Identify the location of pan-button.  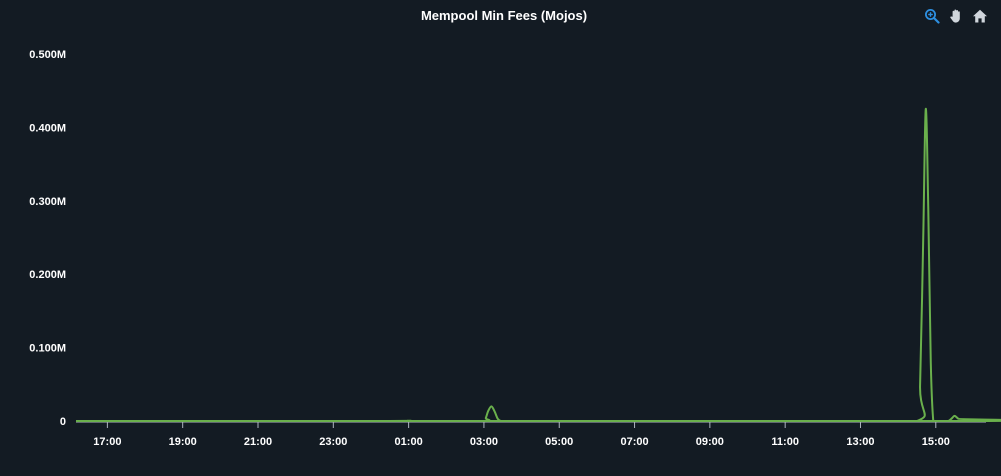
(956, 16).